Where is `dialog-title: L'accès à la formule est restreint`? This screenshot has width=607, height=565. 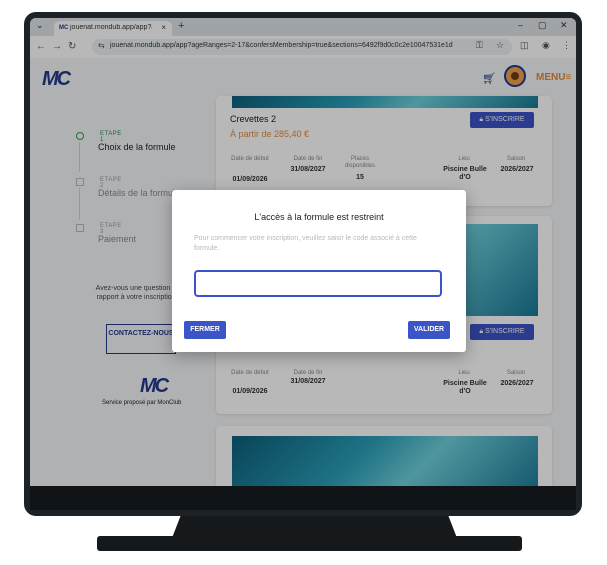
dialog-title: L'accès à la formule est restreint is located at coordinates (319, 217).